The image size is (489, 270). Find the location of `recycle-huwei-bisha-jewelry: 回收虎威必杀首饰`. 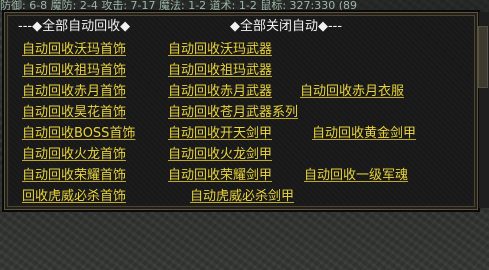

recycle-huwei-bisha-jewelry: 回收虎威必杀首饰 is located at coordinates (74, 197).